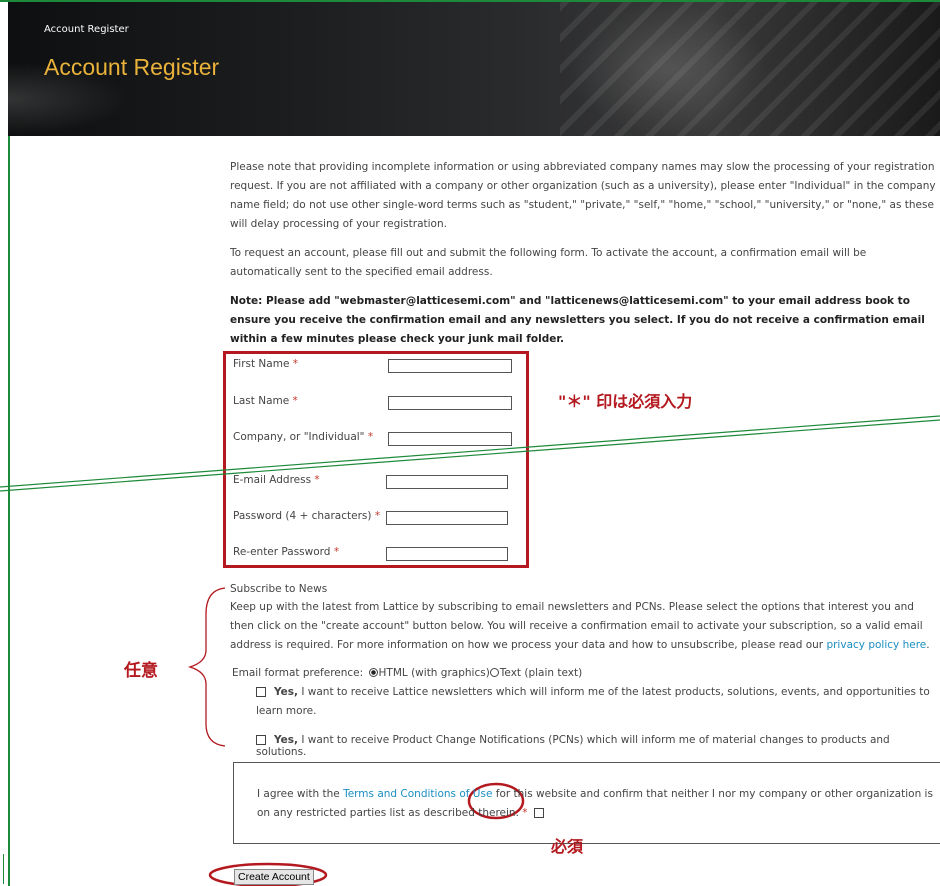  Describe the element at coordinates (274, 877) in the screenshot. I see `create-account-button: Create Account` at that location.